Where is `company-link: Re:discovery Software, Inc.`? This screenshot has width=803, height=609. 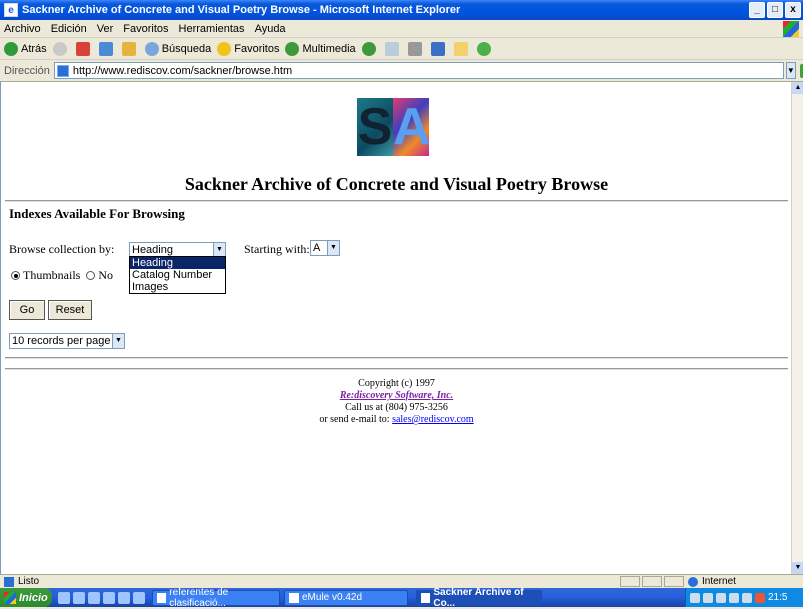
company-link: Re:discovery Software, Inc. is located at coordinates (396, 395).